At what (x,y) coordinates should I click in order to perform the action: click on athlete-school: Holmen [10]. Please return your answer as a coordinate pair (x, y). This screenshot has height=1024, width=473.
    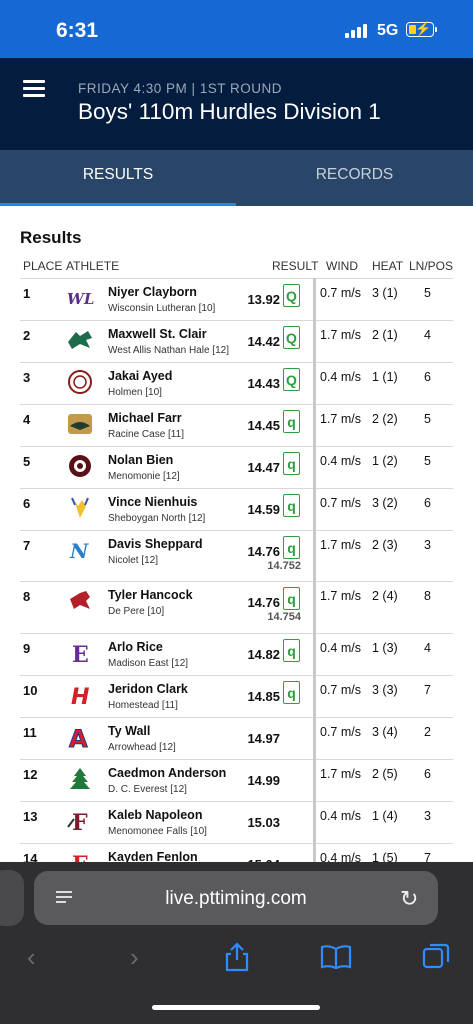
    Looking at the image, I should click on (135, 392).